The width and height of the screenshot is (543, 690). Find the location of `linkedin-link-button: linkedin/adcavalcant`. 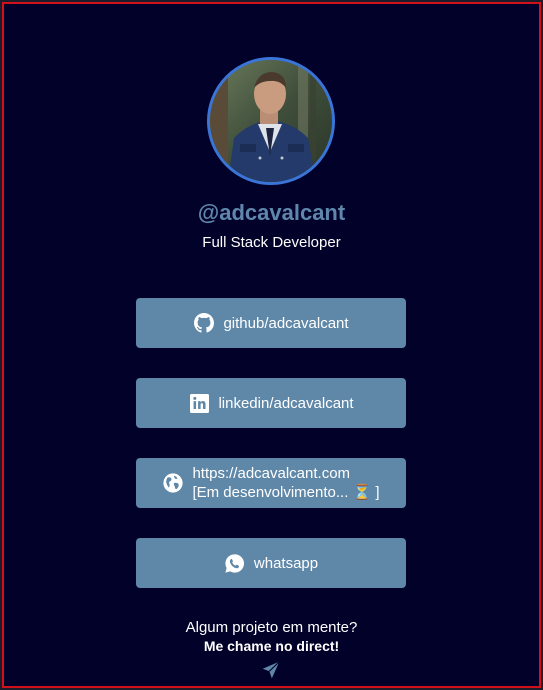

linkedin-link-button: linkedin/adcavalcant is located at coordinates (271, 403).